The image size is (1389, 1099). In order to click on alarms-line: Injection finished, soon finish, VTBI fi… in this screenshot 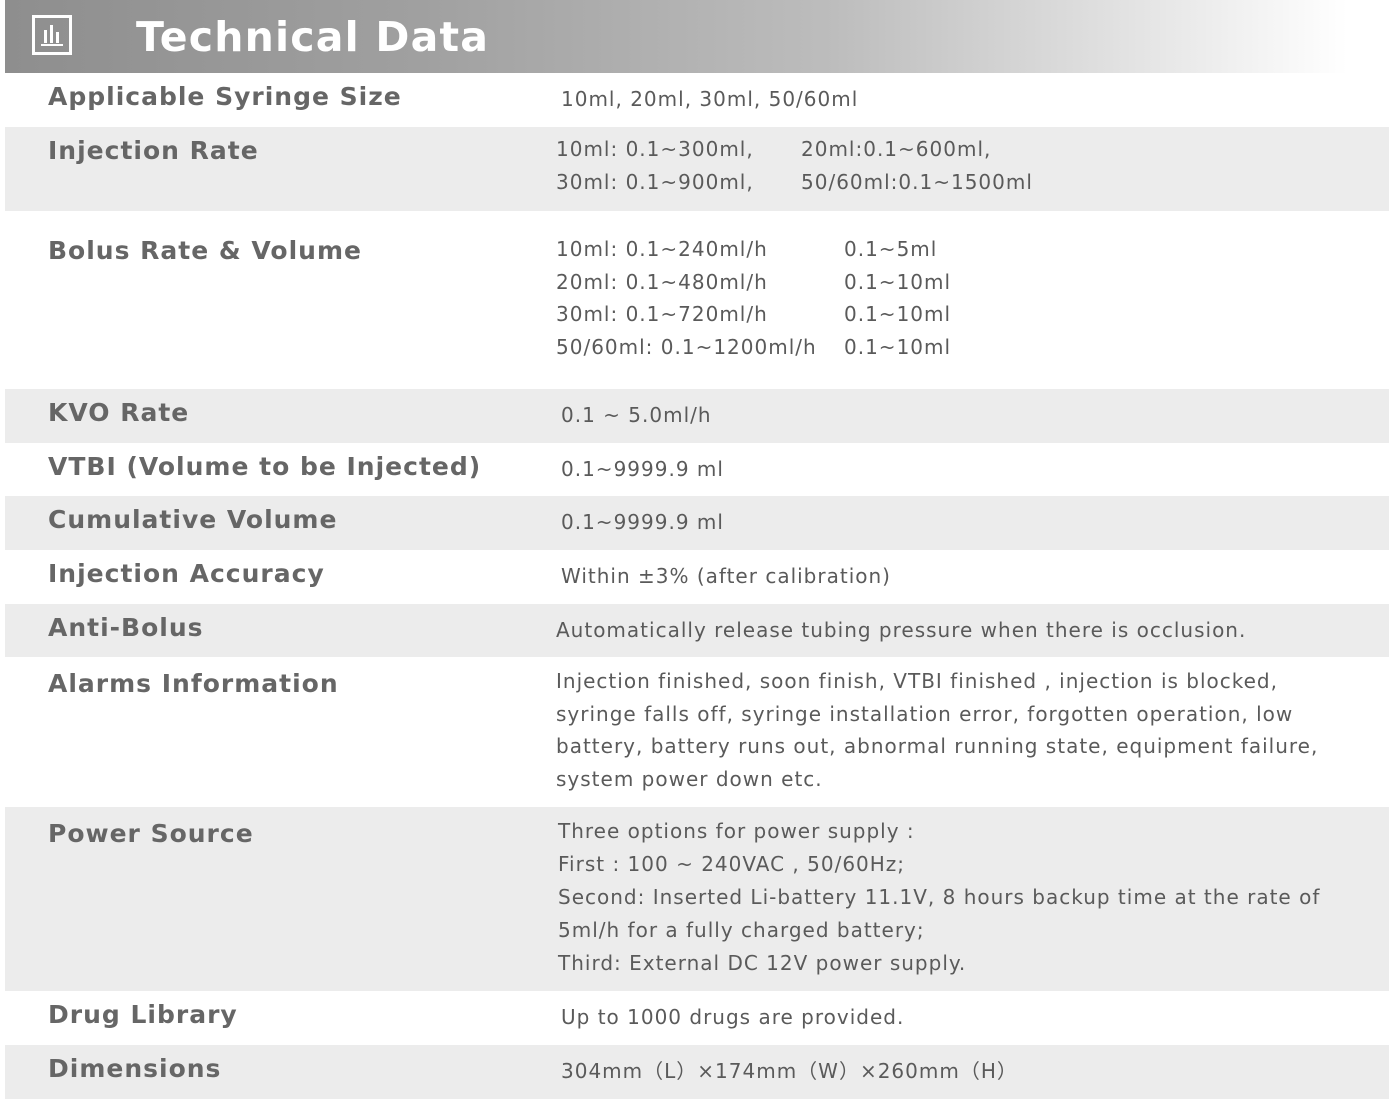, I will do `click(917, 681)`.